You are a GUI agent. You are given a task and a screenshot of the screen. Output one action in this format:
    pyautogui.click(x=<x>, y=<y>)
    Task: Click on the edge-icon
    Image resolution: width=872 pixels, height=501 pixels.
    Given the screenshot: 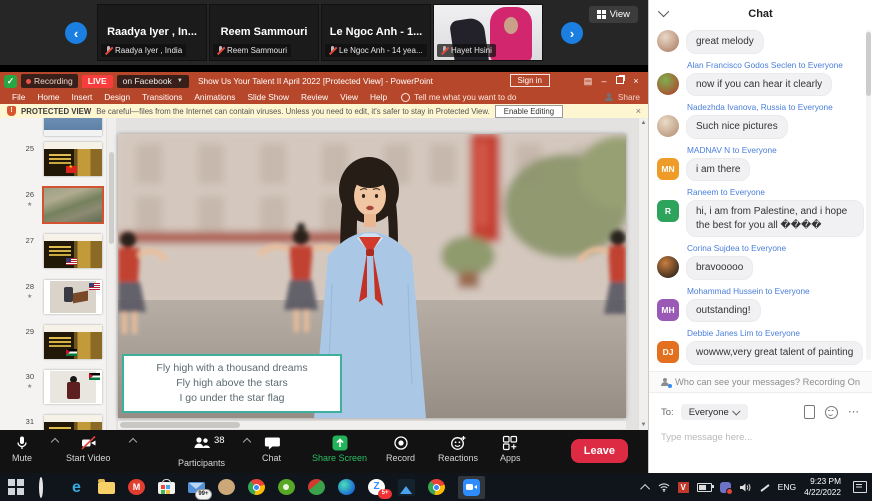 What is the action you would take?
    pyautogui.click(x=346, y=487)
    